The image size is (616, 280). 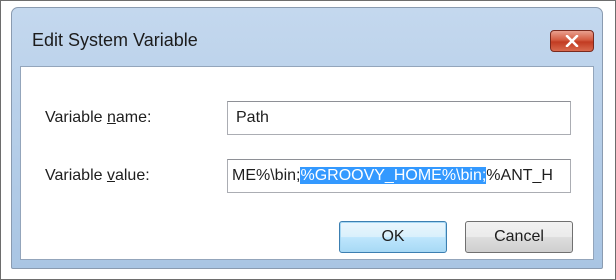 I want to click on dialog-title: Edit System Variable, so click(x=115, y=40).